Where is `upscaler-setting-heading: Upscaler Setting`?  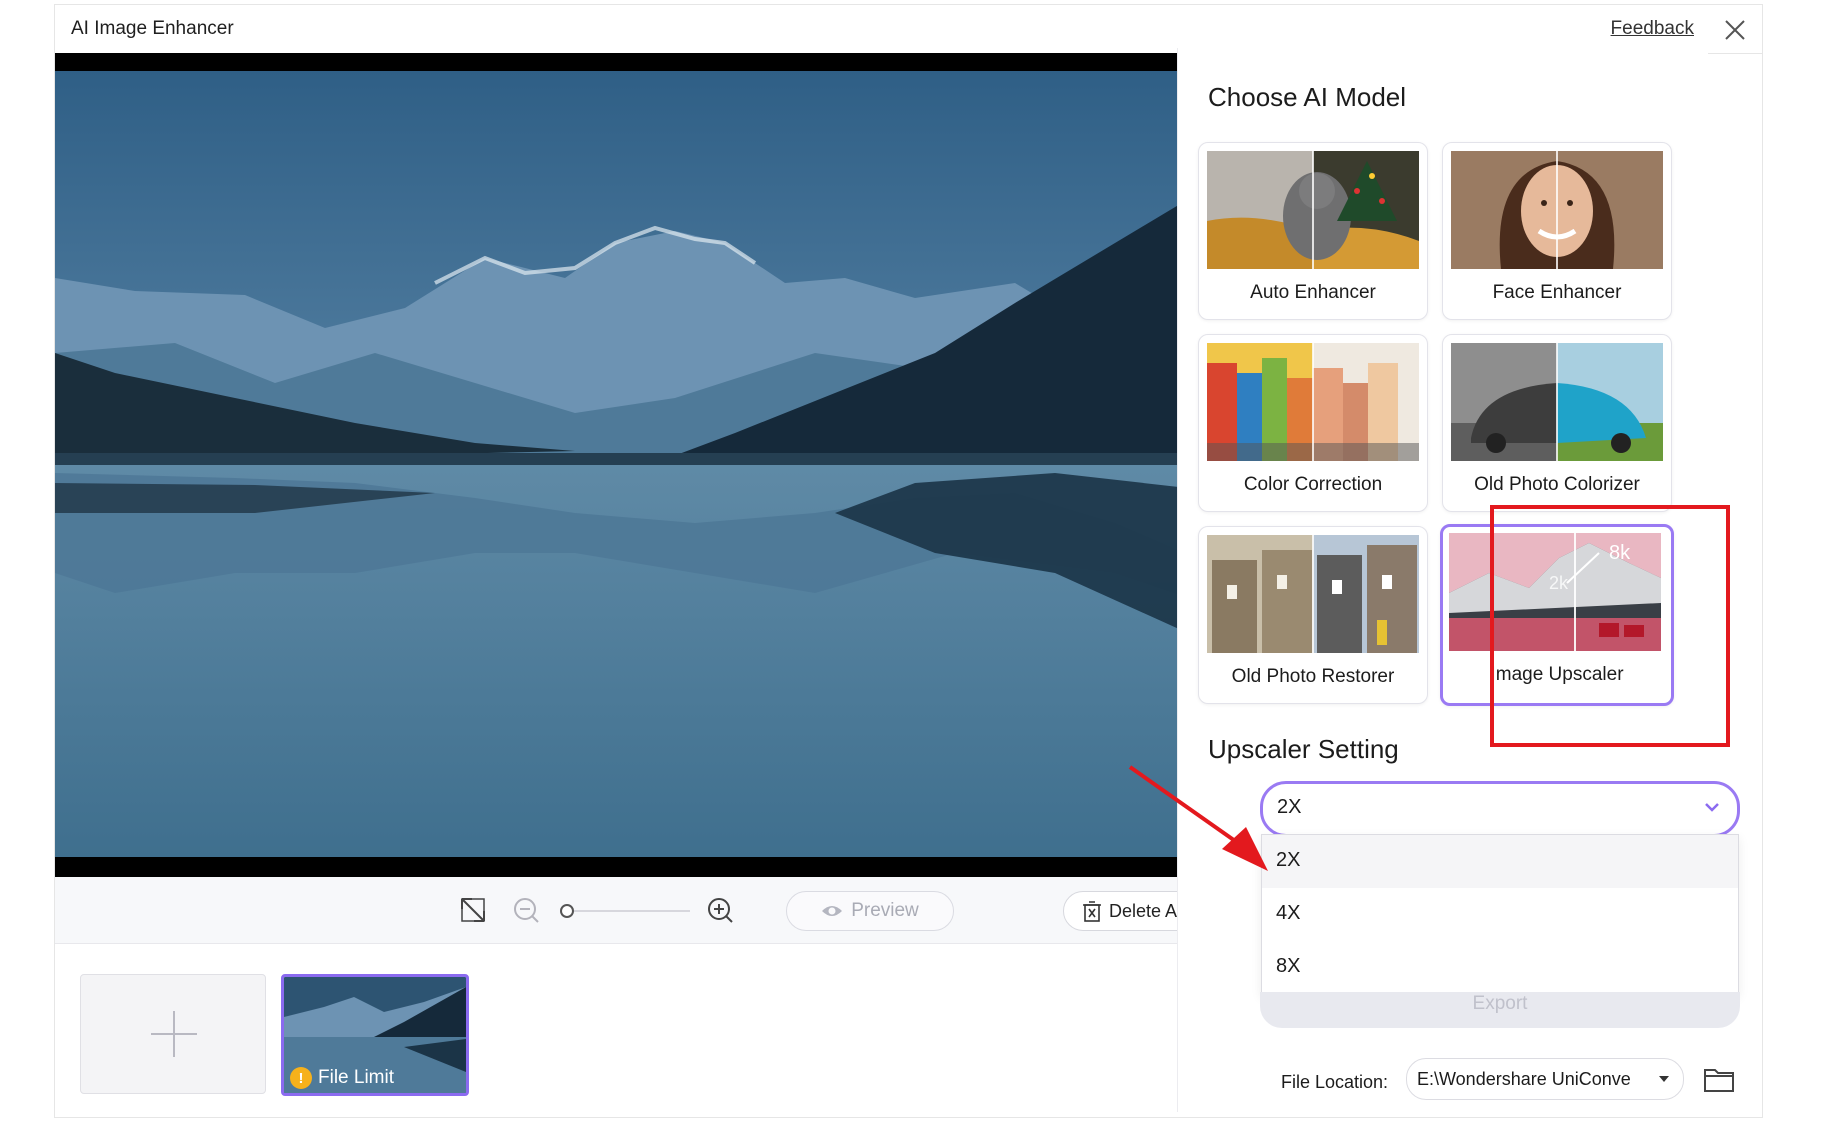
upscaler-setting-heading: Upscaler Setting is located at coordinates (1303, 749).